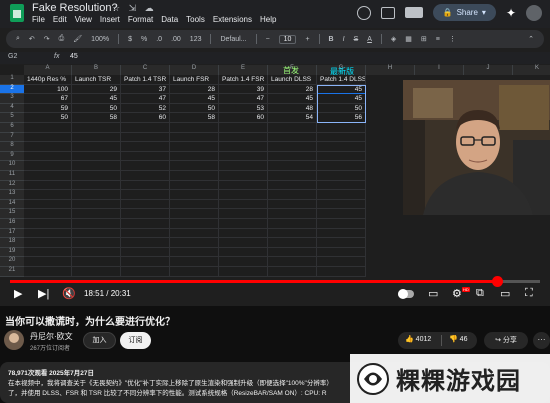  Describe the element at coordinates (12, 89) in the screenshot. I see `row-header: 2` at that location.